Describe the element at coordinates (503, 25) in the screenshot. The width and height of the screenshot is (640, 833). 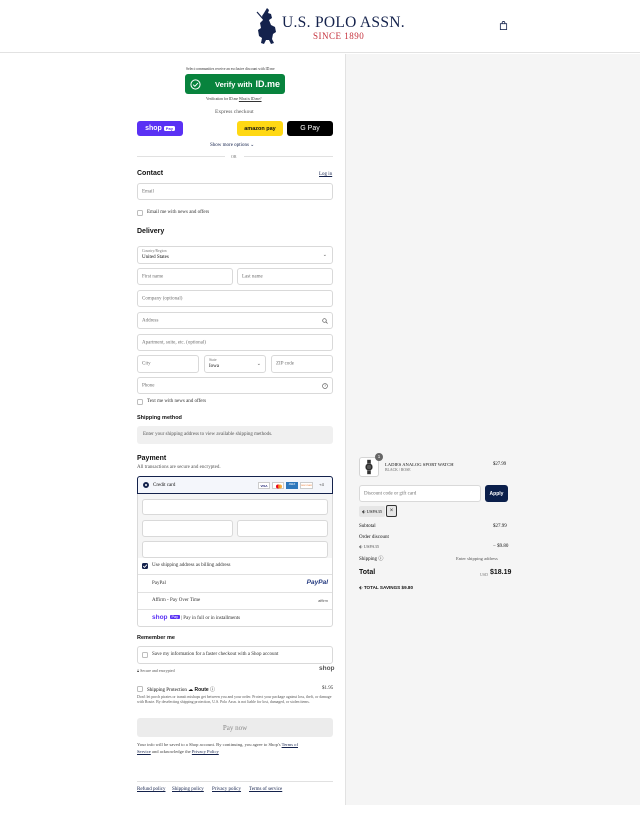
I see `shopping-bag-icon` at that location.